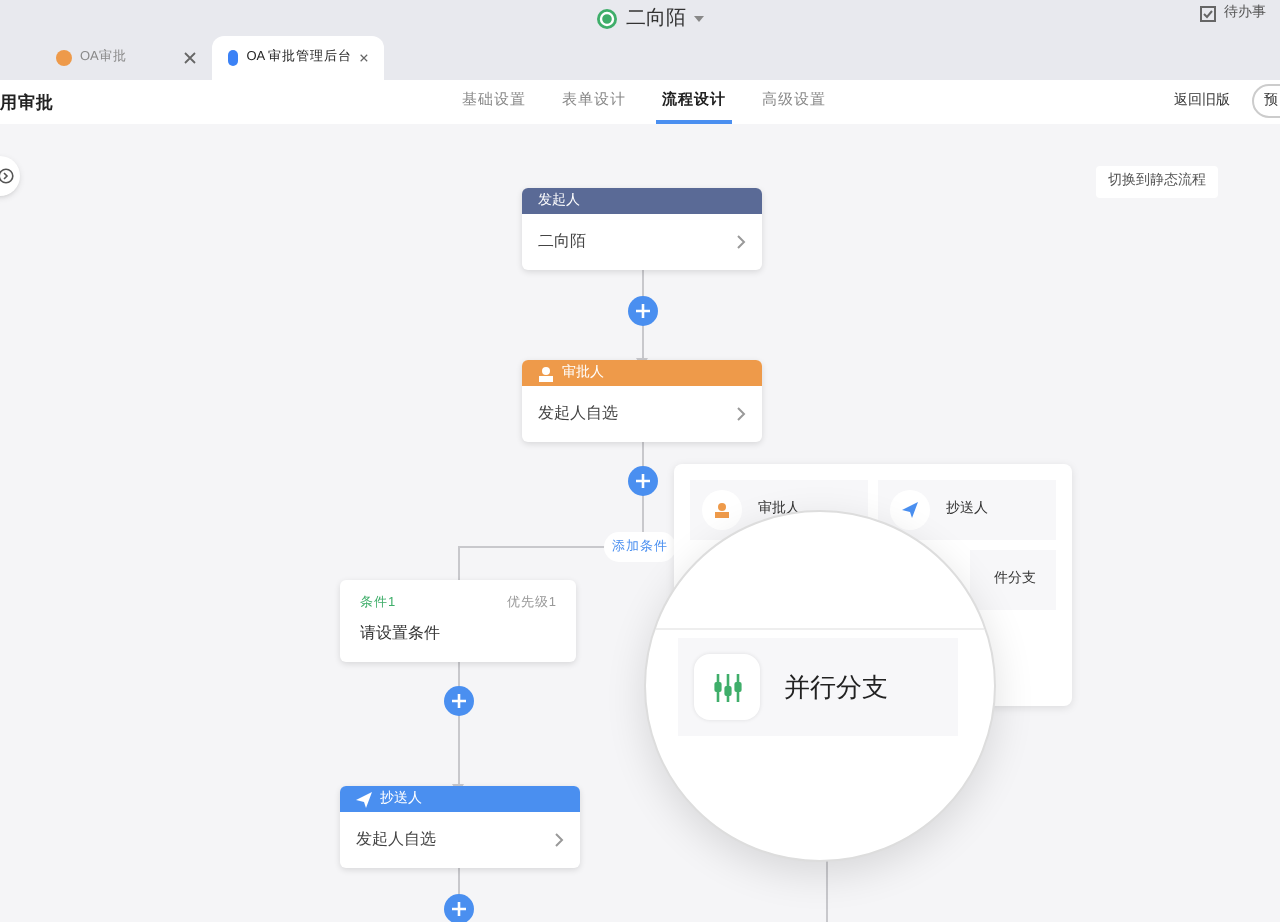 This screenshot has height=922, width=1280. What do you see at coordinates (656, 20) in the screenshot?
I see `app-title: 二向陌` at bounding box center [656, 20].